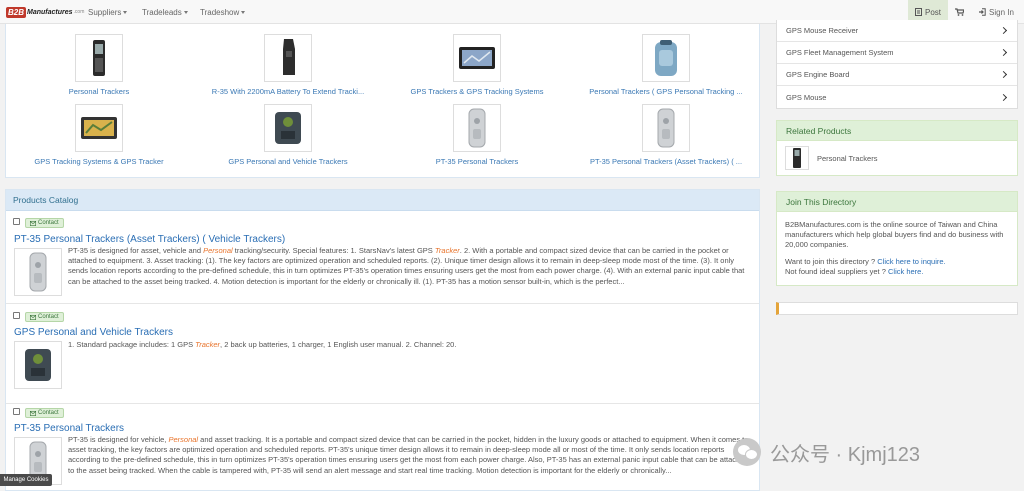  What do you see at coordinates (822, 30) in the screenshot?
I see `category-label: GPS Mouse Receiver` at bounding box center [822, 30].